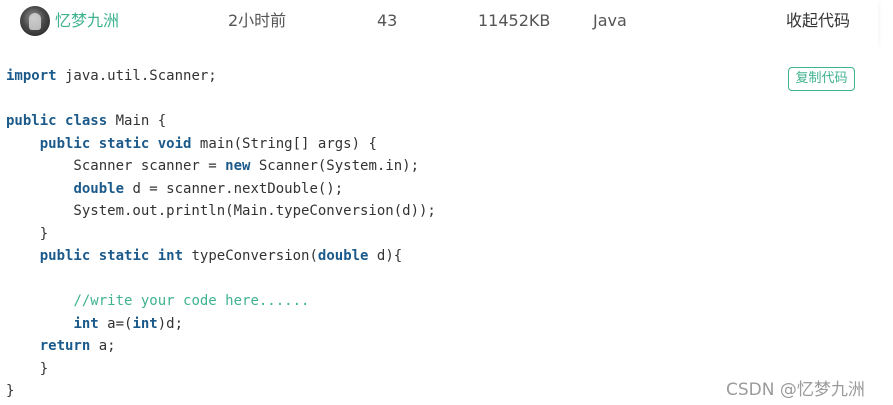 This screenshot has height=405, width=893. Describe the element at coordinates (221, 324) in the screenshot. I see `code-line: int a=(int)d;` at that location.